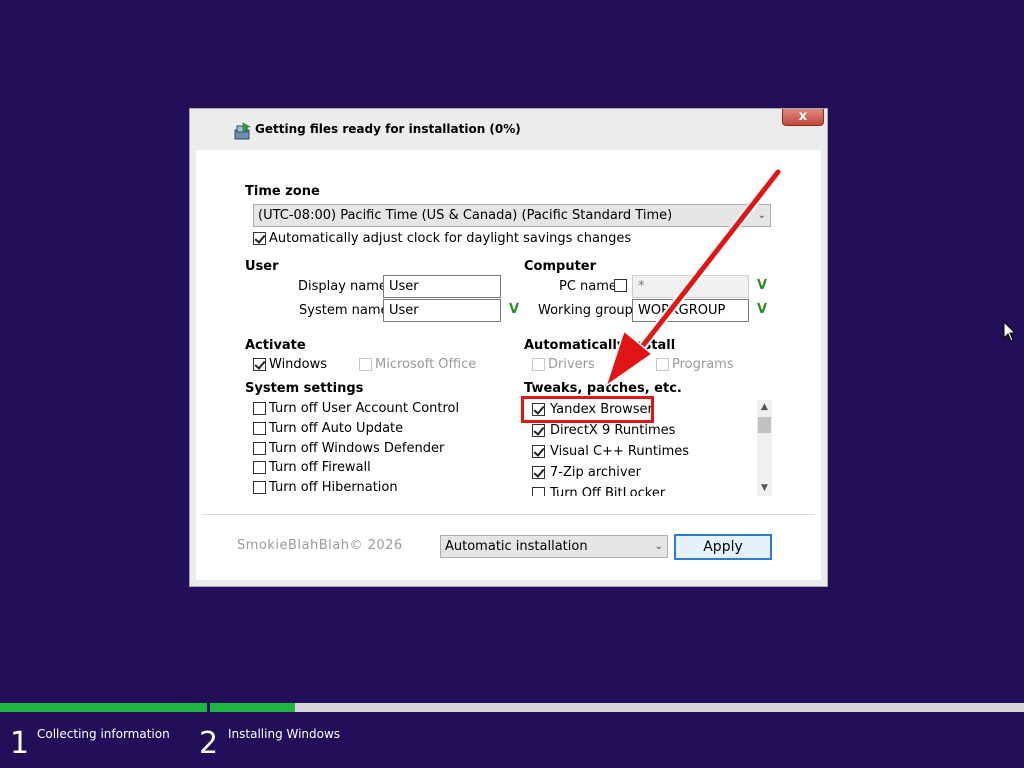  Describe the element at coordinates (259, 238) in the screenshot. I see `daylight-checkbox` at that location.